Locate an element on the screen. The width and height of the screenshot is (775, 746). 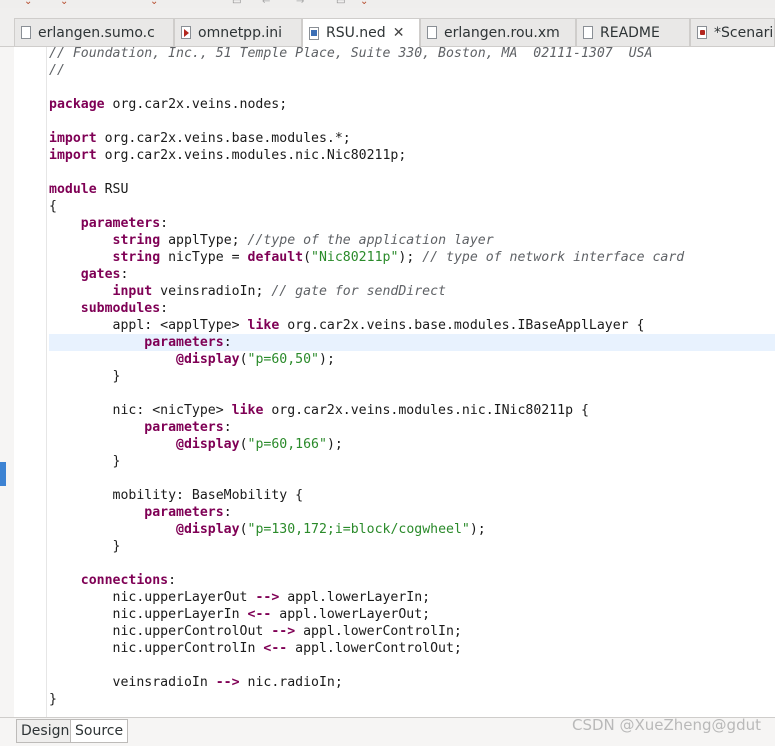
tab-erlangen-rou: erlangen.rou.xm is located at coordinates (498, 32).